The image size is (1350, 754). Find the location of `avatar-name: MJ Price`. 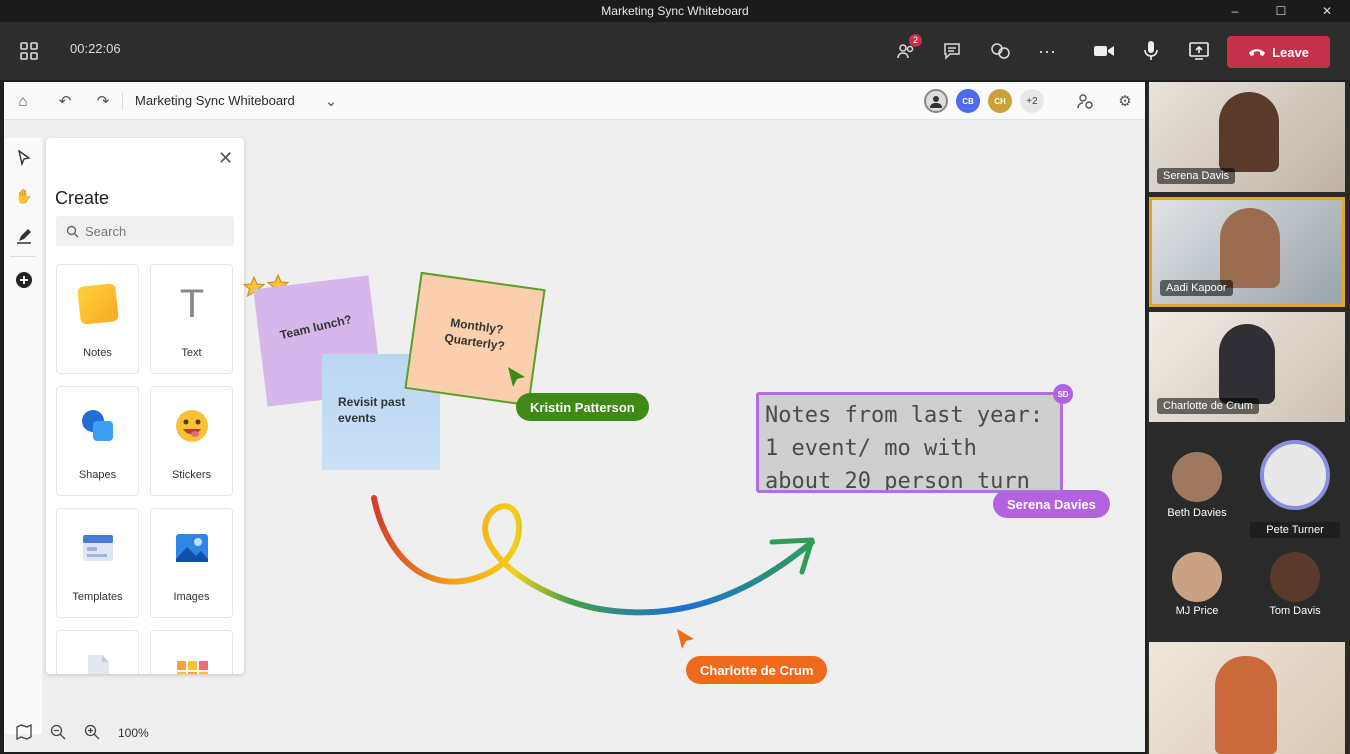

avatar-name: MJ Price is located at coordinates (1197, 611).